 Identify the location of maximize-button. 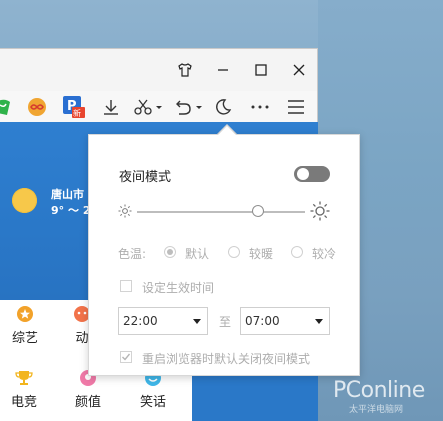
(261, 70).